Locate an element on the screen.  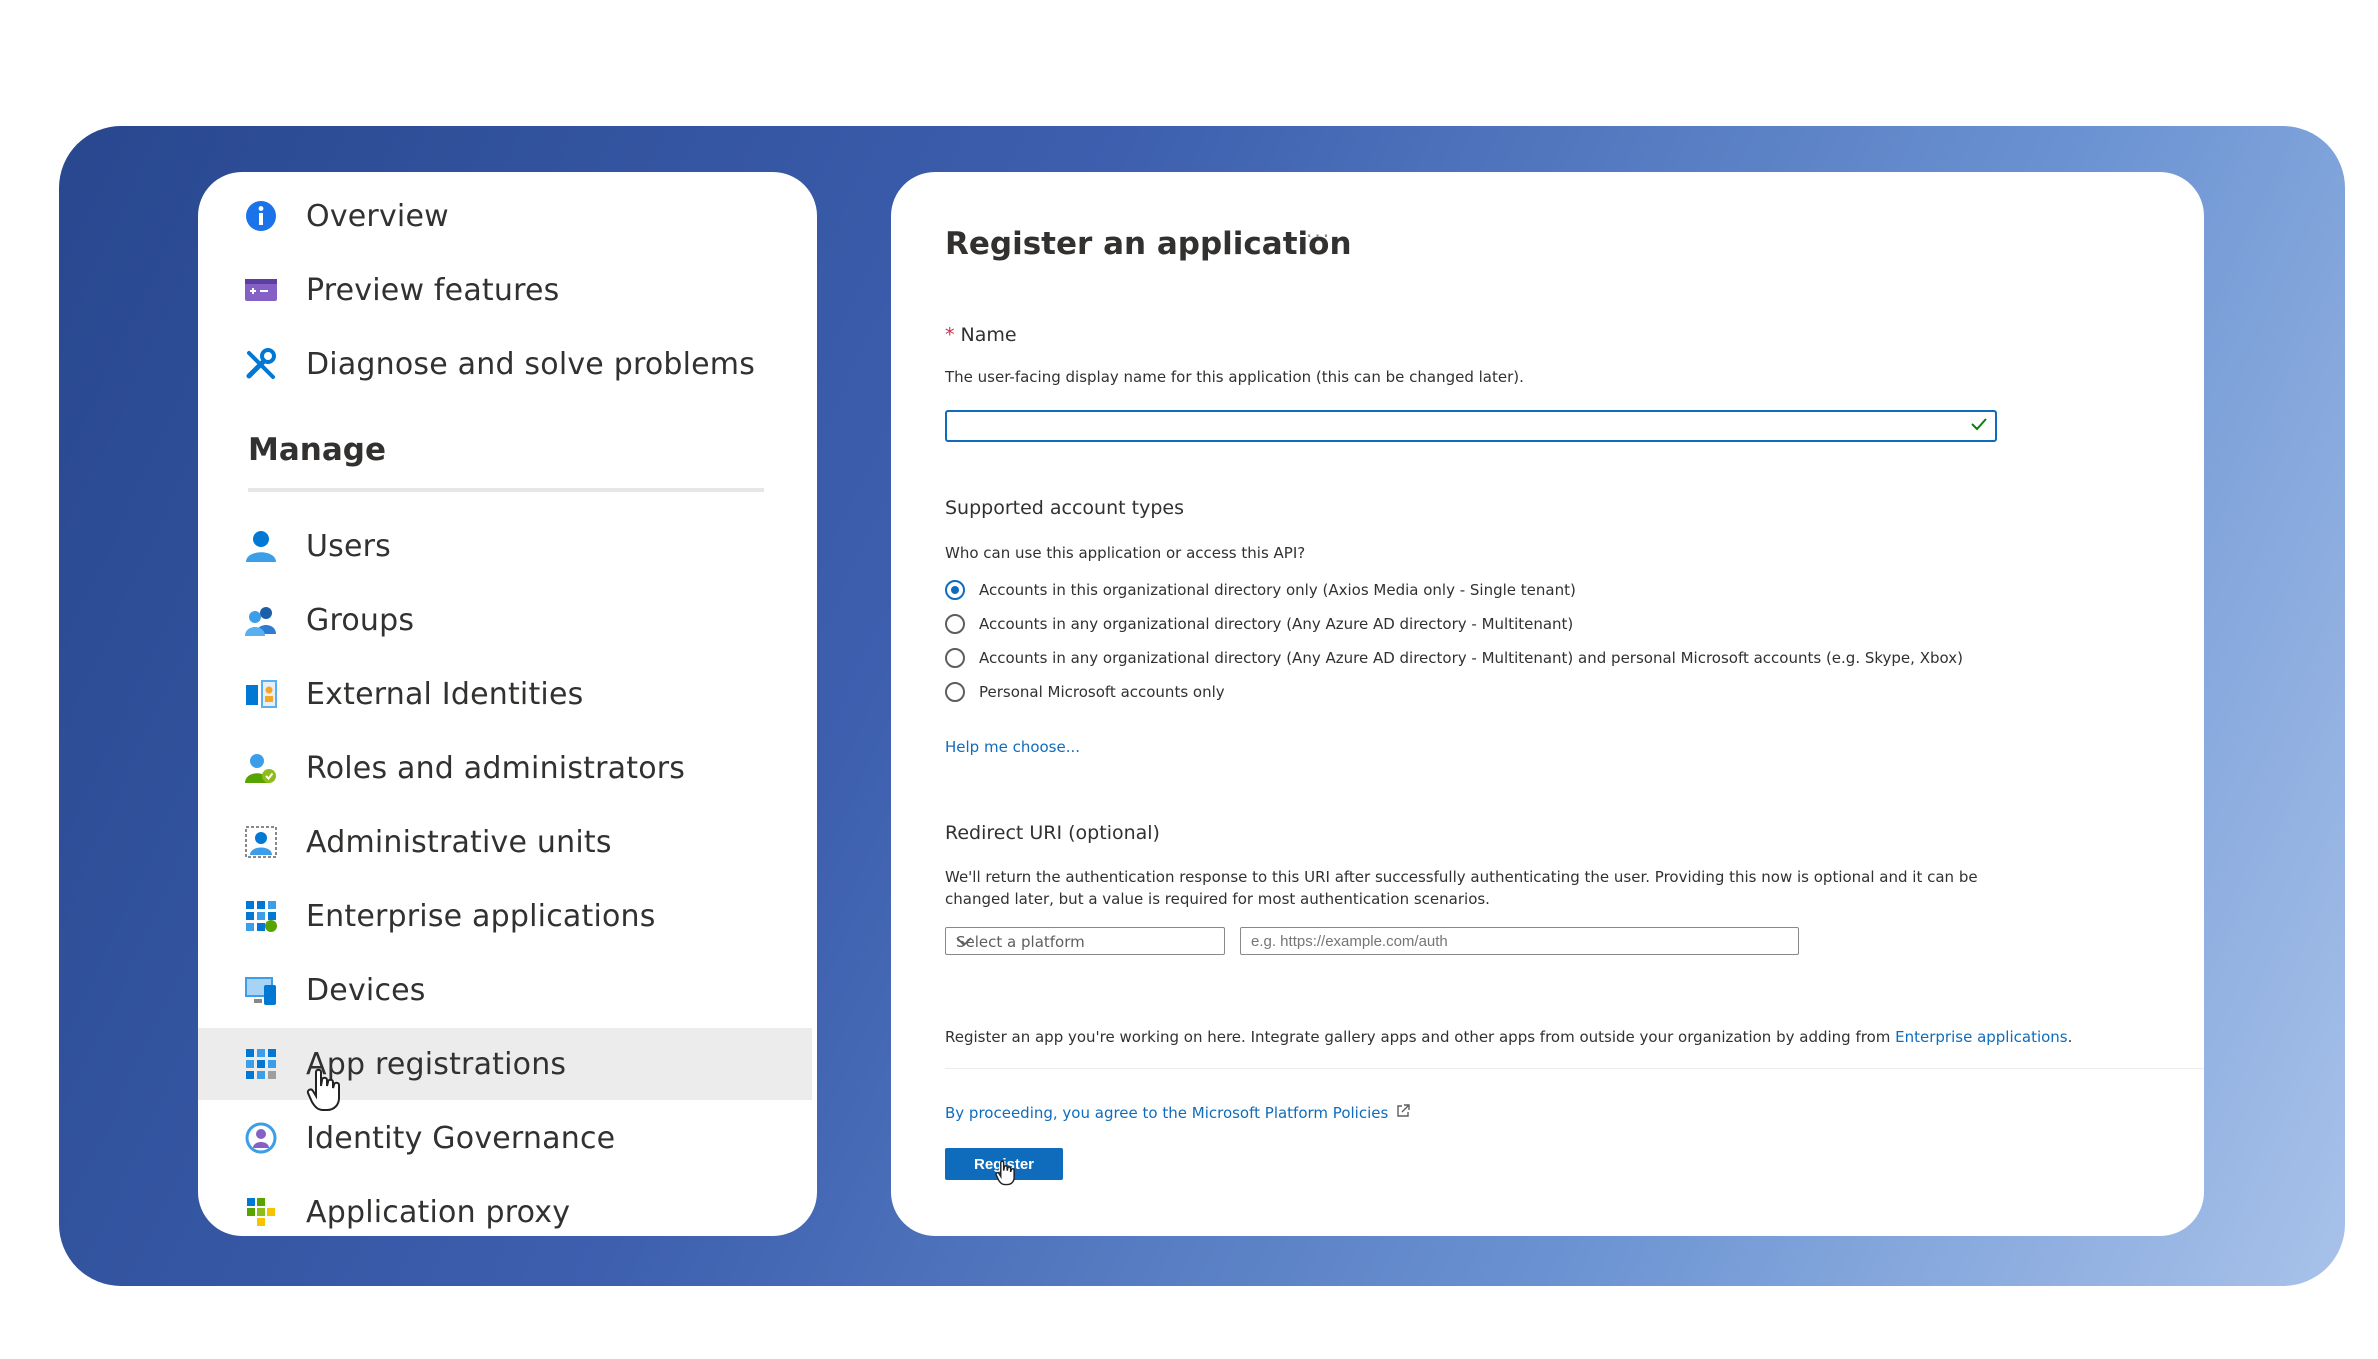
nav-item-label: Overview is located at coordinates (377, 216).